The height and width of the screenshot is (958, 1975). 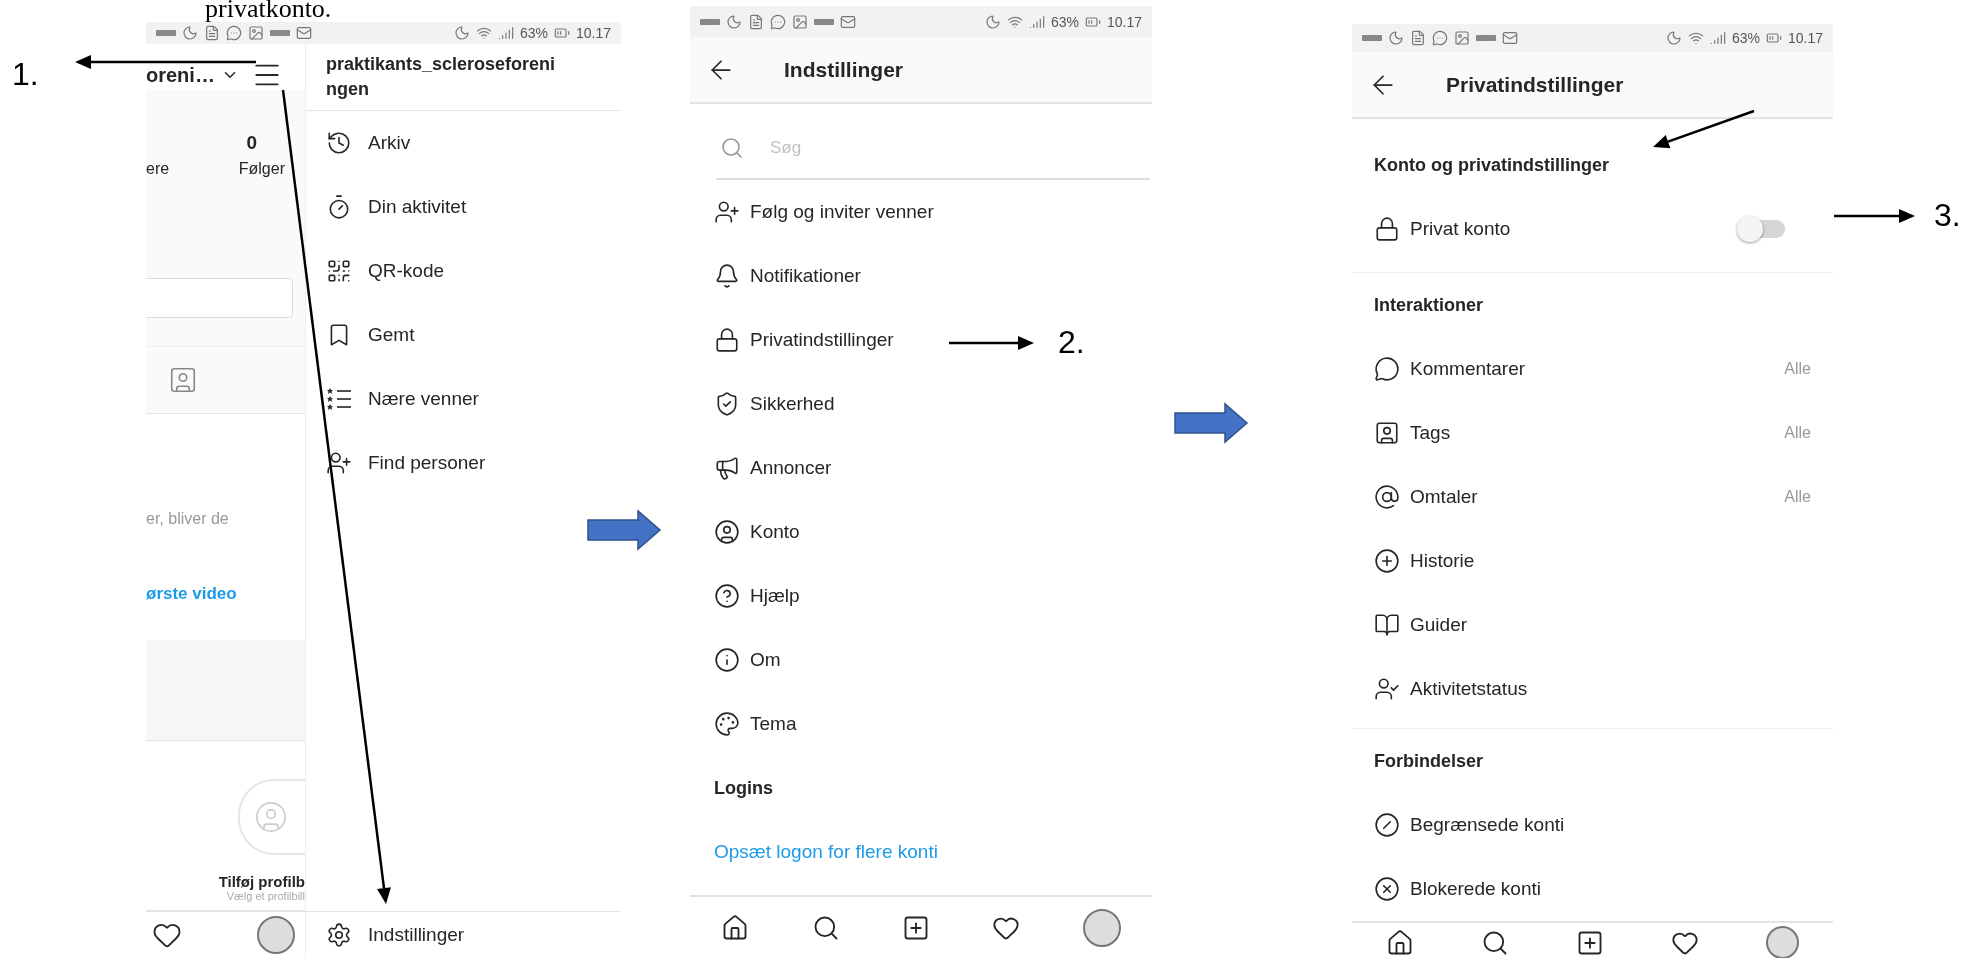 I want to click on settings-item: Begrænsede konti, so click(x=1487, y=825).